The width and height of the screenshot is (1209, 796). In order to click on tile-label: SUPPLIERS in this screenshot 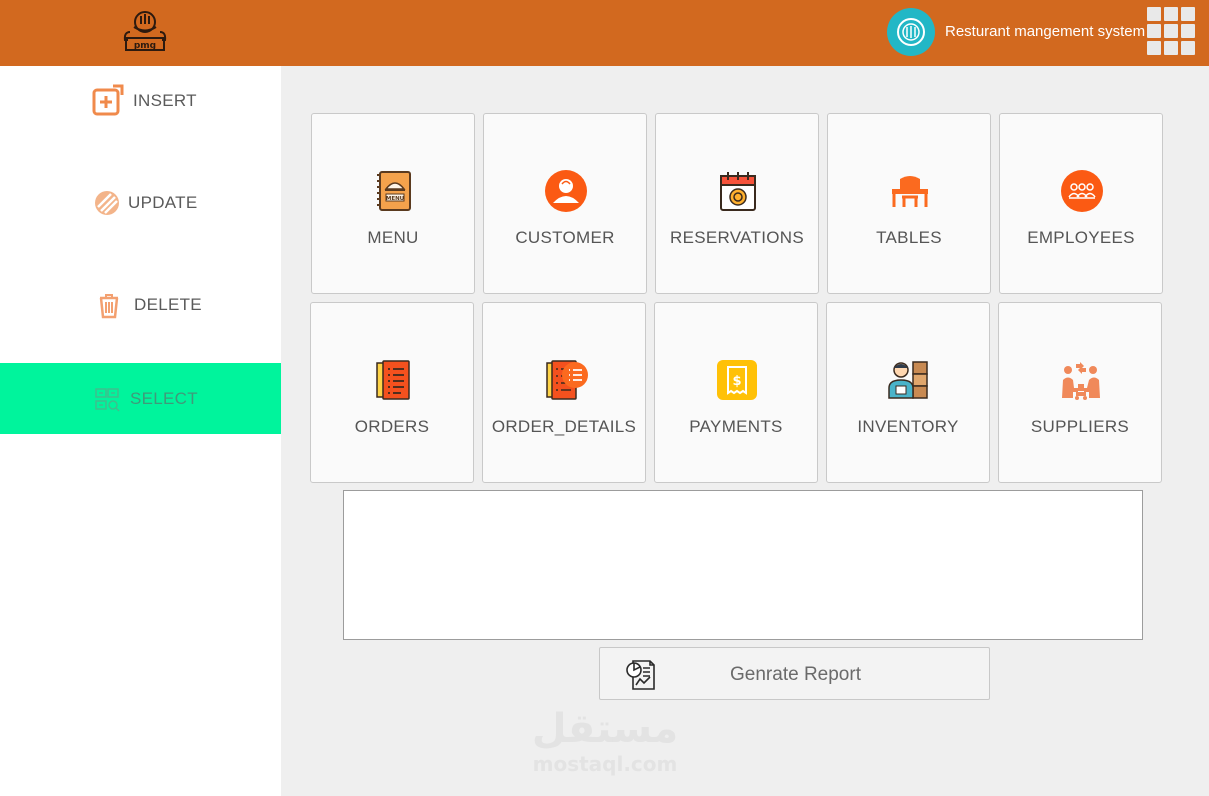, I will do `click(1080, 426)`.